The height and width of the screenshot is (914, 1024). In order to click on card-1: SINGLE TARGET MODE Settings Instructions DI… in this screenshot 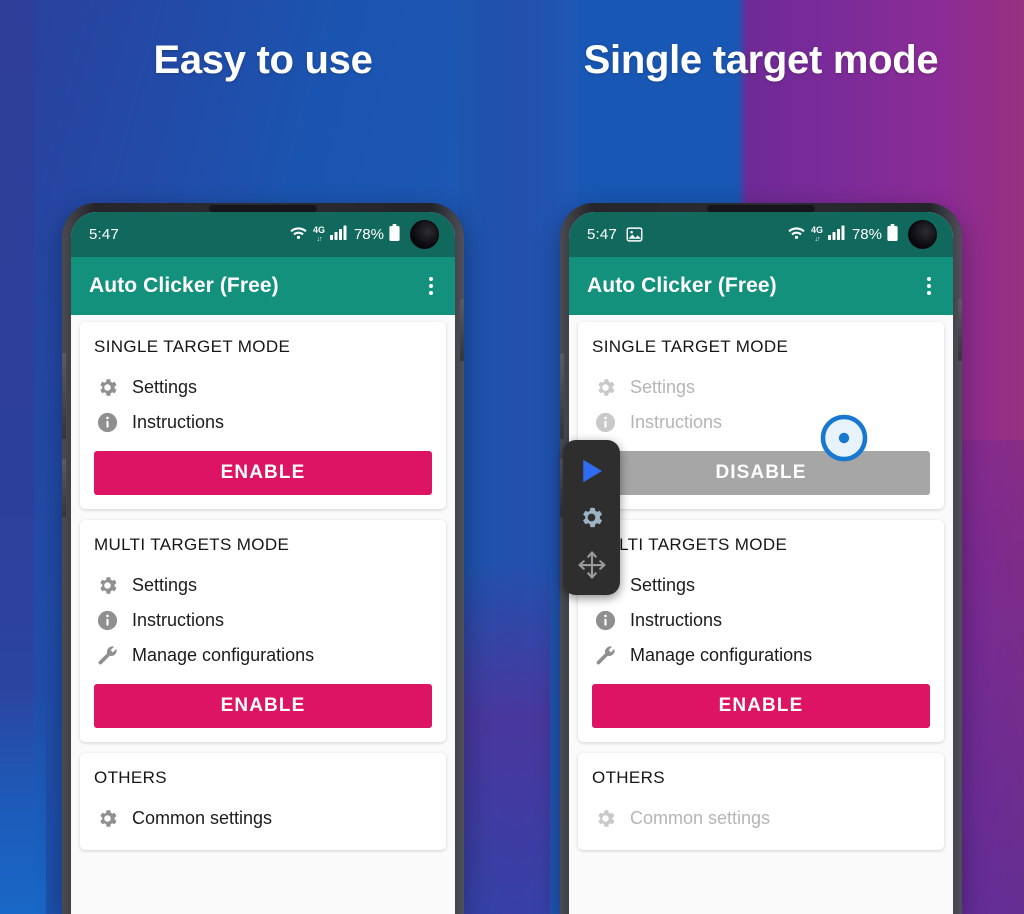, I will do `click(761, 415)`.